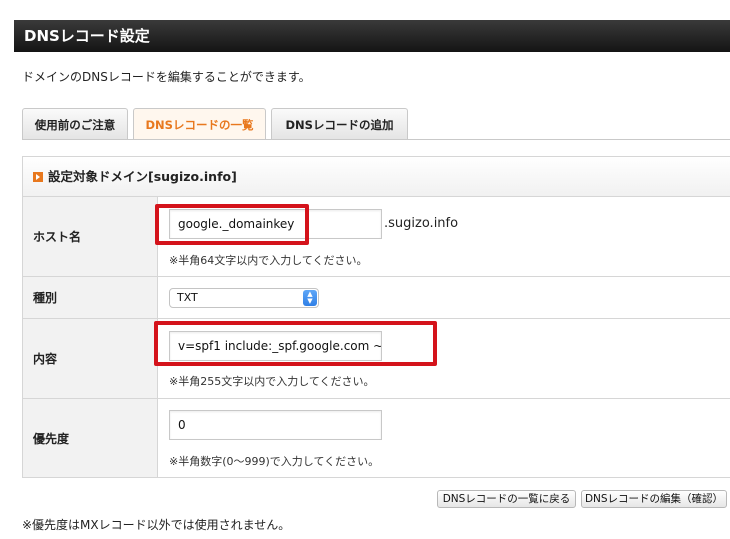 This screenshot has height=539, width=730. What do you see at coordinates (232, 224) in the screenshot?
I see `host-highlight-box` at bounding box center [232, 224].